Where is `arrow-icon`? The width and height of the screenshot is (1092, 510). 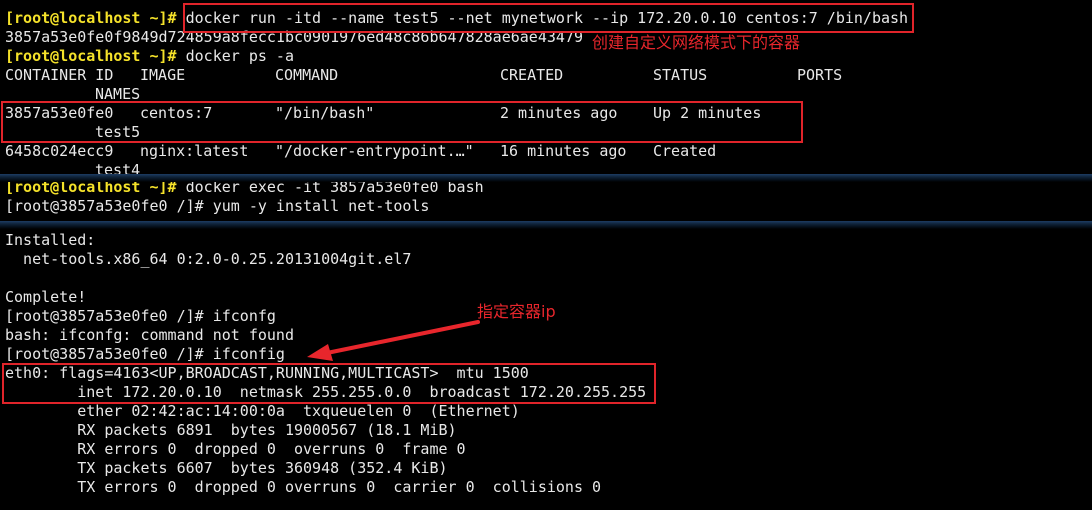
arrow-icon is located at coordinates (393, 340).